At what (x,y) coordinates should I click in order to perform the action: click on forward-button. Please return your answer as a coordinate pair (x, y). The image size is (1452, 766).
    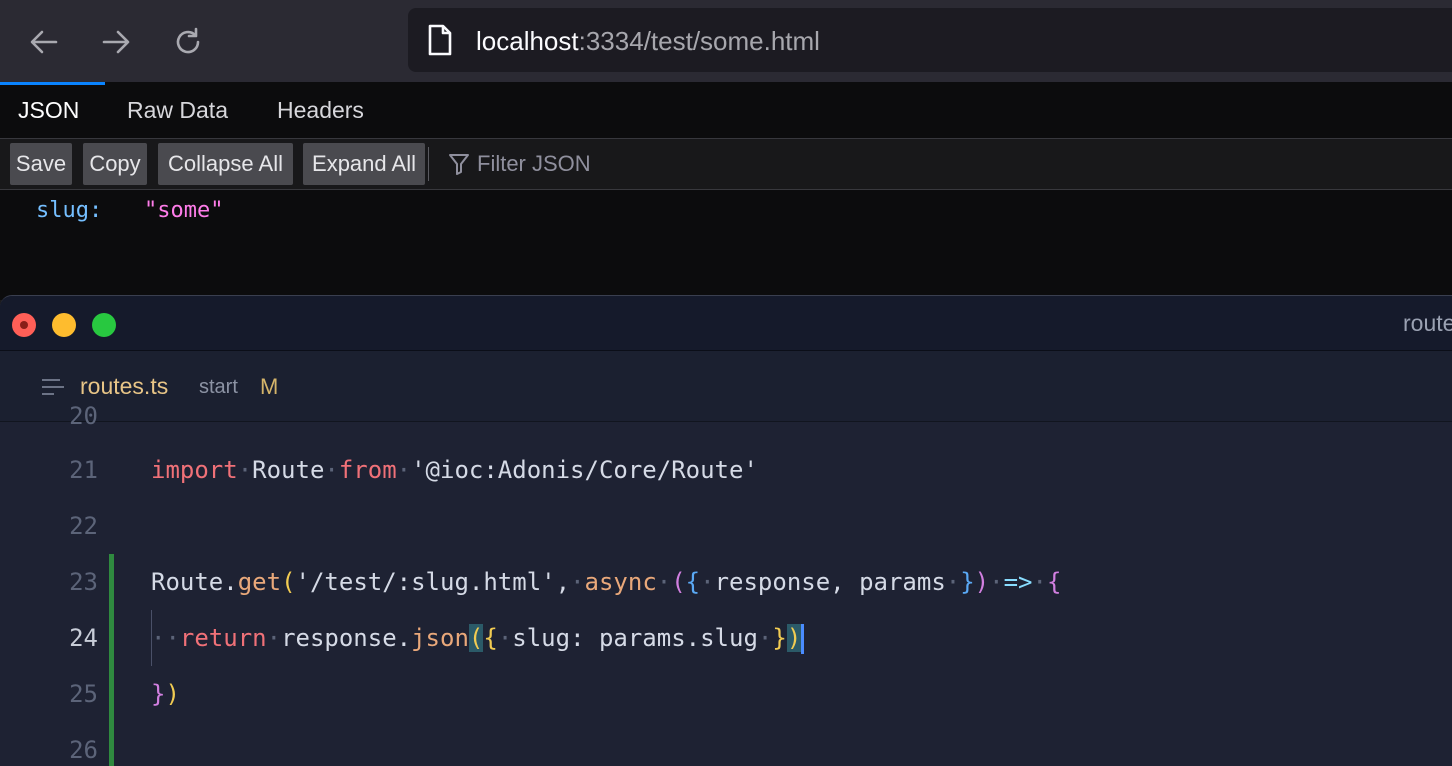
    Looking at the image, I should click on (116, 42).